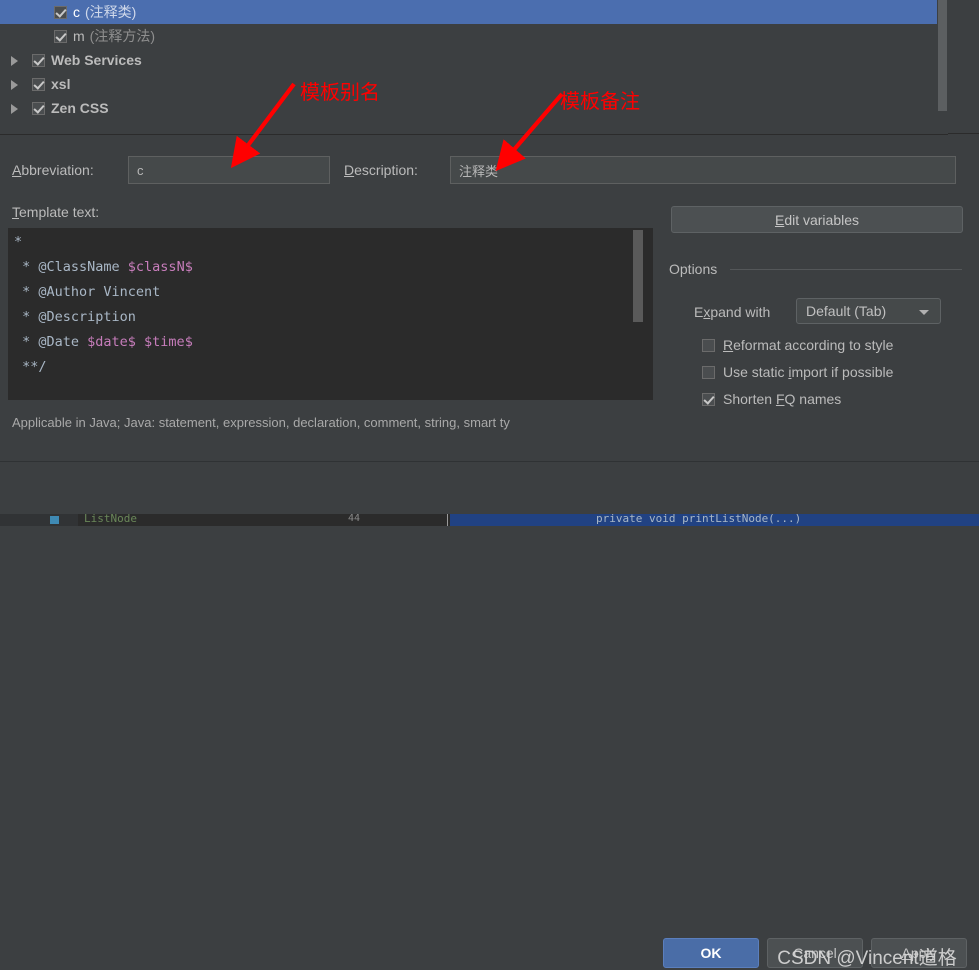 The image size is (979, 970). I want to click on tree-panel-right-gap, so click(963, 67).